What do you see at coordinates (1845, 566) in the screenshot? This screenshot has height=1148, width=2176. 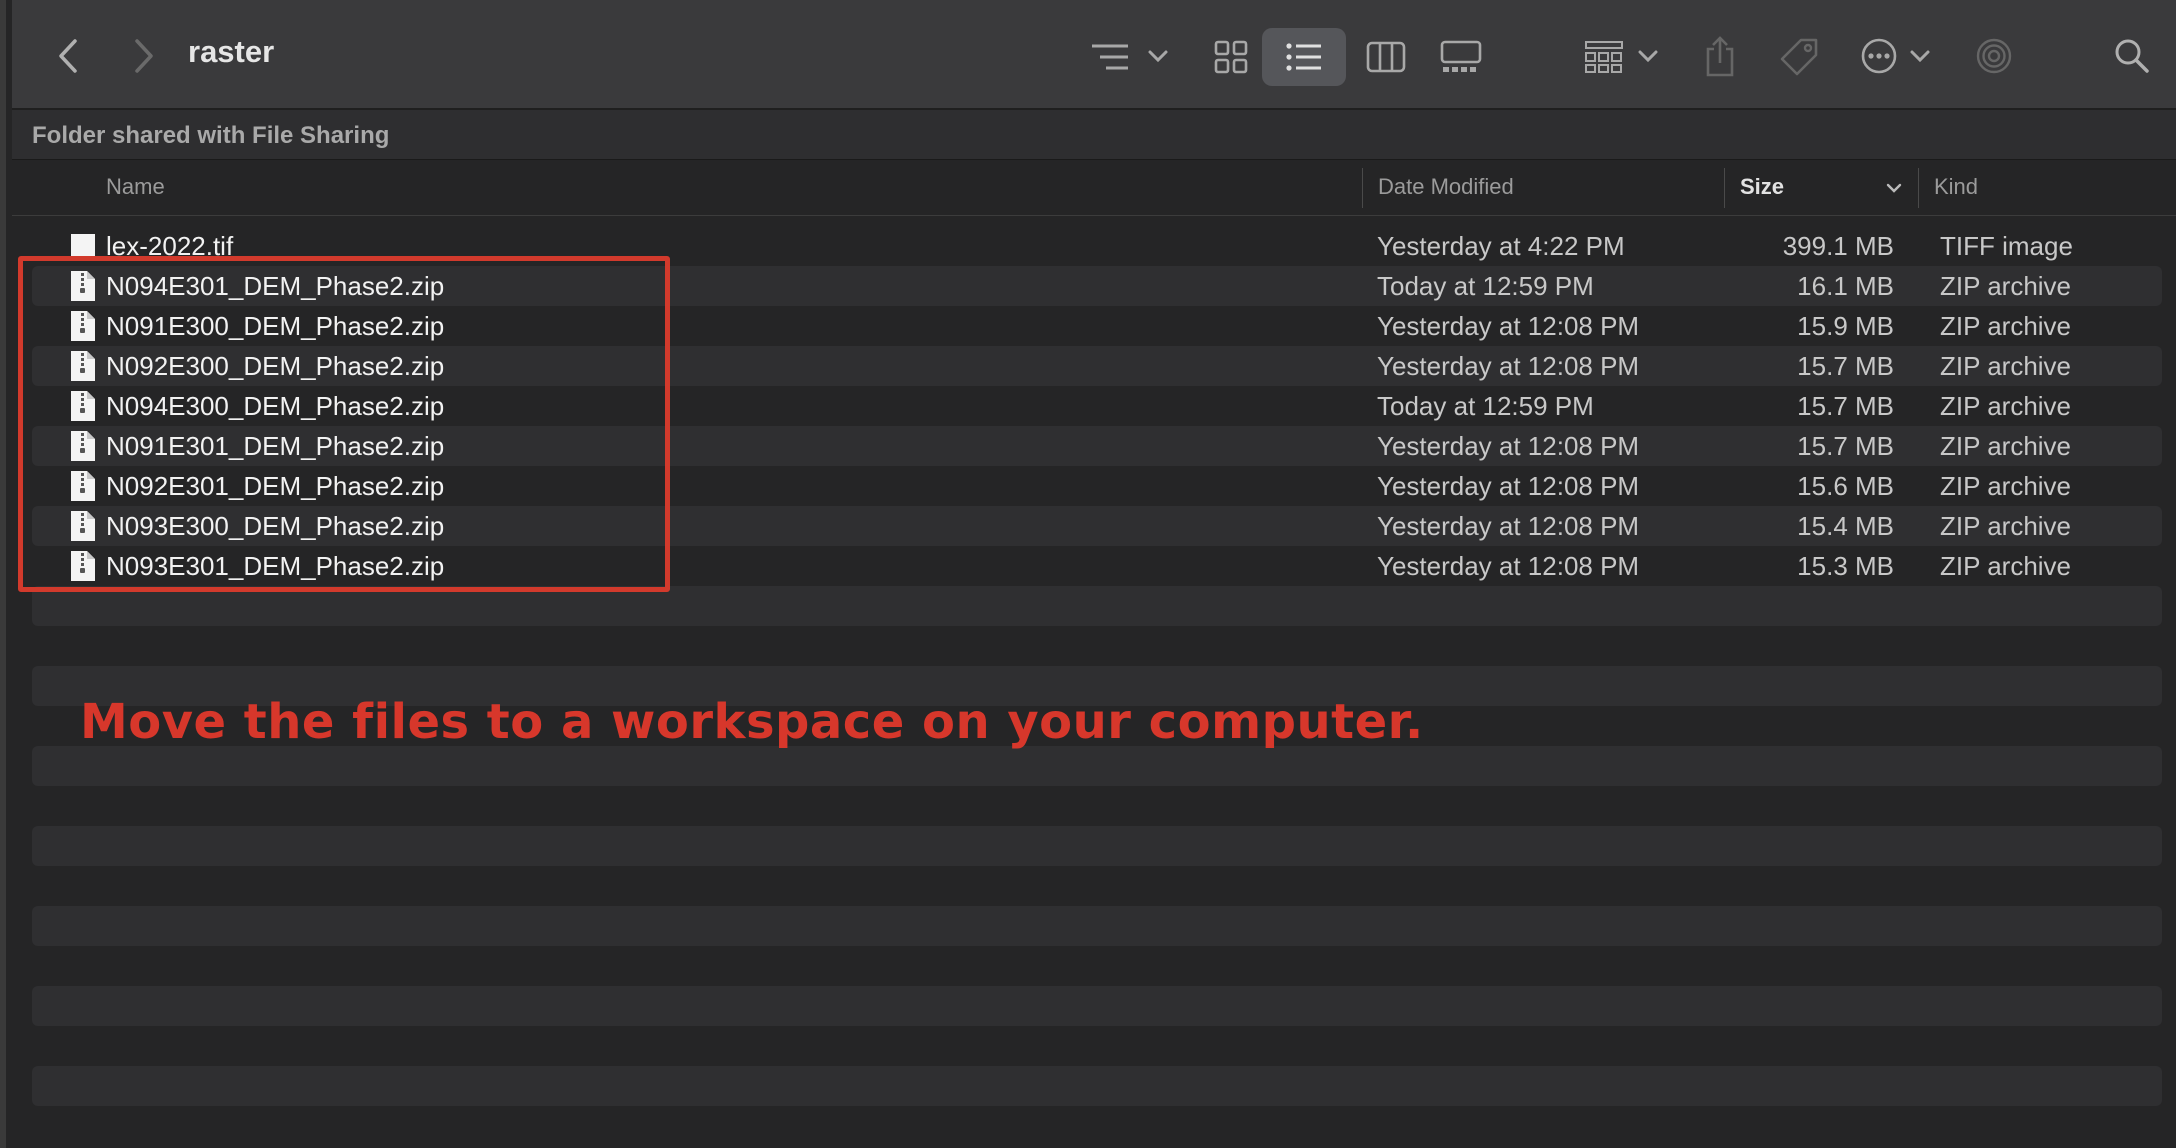 I see `file-size: 15.3 MB` at bounding box center [1845, 566].